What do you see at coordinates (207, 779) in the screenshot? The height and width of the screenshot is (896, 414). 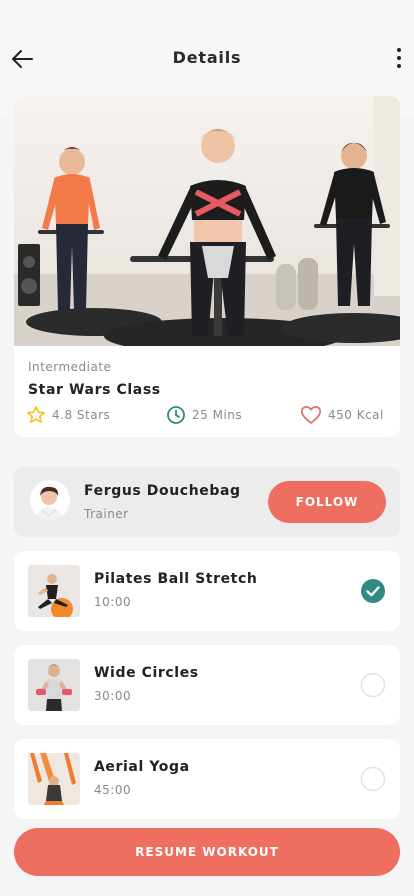 I see `exercise-item: Aerial Yoga 45:00` at bounding box center [207, 779].